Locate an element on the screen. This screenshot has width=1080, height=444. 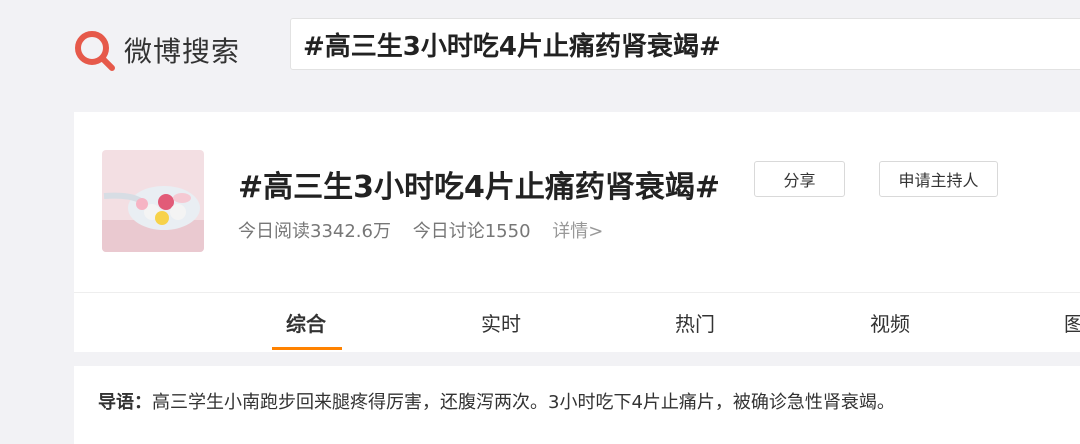
weibo-search-logo: 微博搜索 is located at coordinates (156, 50).